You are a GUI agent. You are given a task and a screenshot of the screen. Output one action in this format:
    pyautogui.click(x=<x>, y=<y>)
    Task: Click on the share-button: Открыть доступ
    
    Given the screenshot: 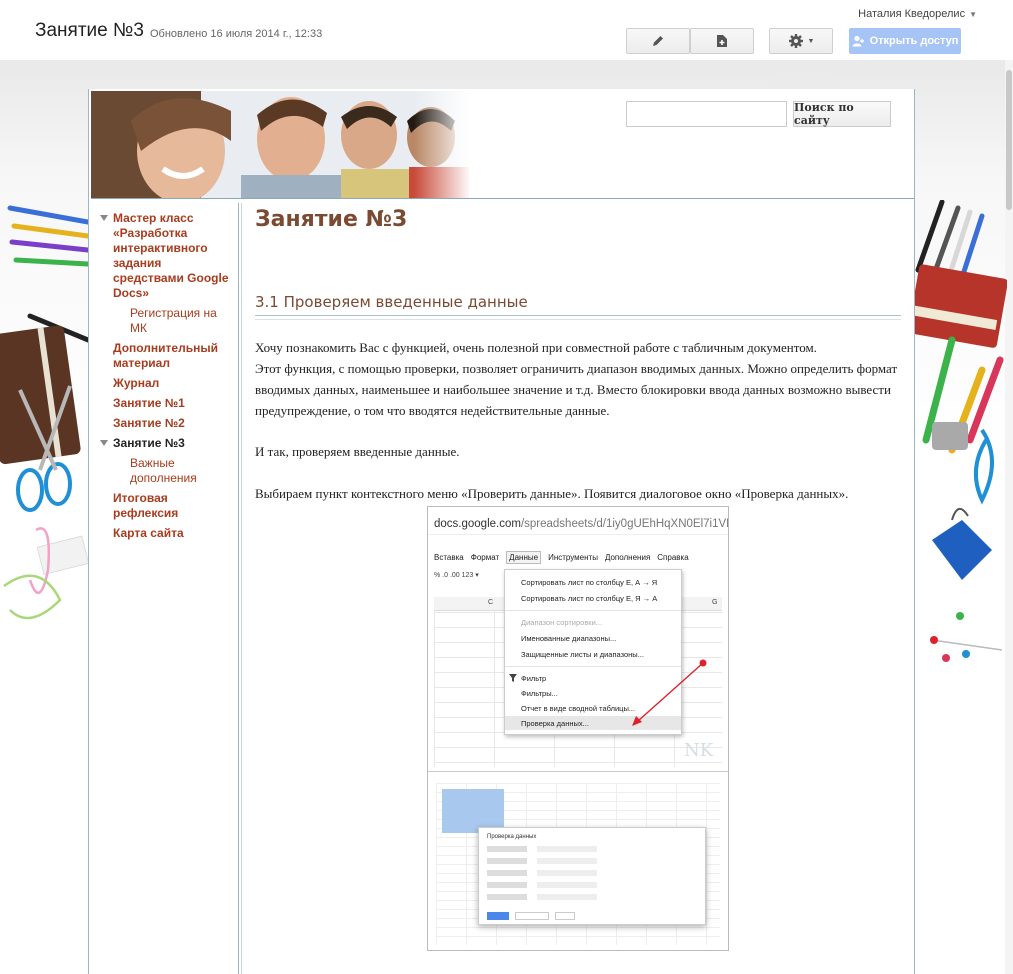 What is the action you would take?
    pyautogui.click(x=905, y=41)
    